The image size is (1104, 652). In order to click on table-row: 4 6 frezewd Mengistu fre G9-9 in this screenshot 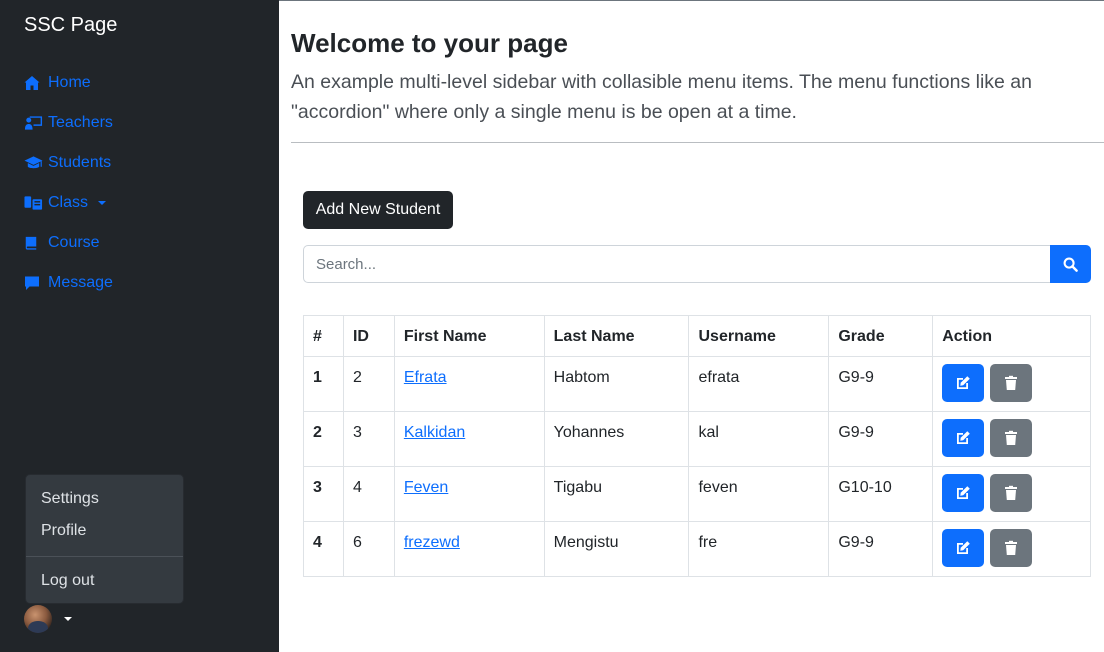, I will do `click(697, 549)`.